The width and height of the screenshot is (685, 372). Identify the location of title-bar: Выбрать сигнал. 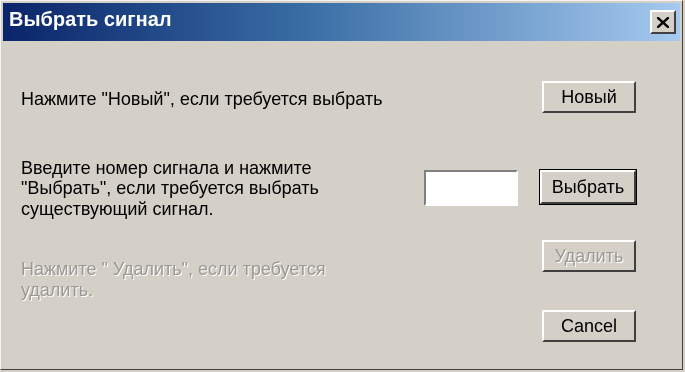
(341, 22).